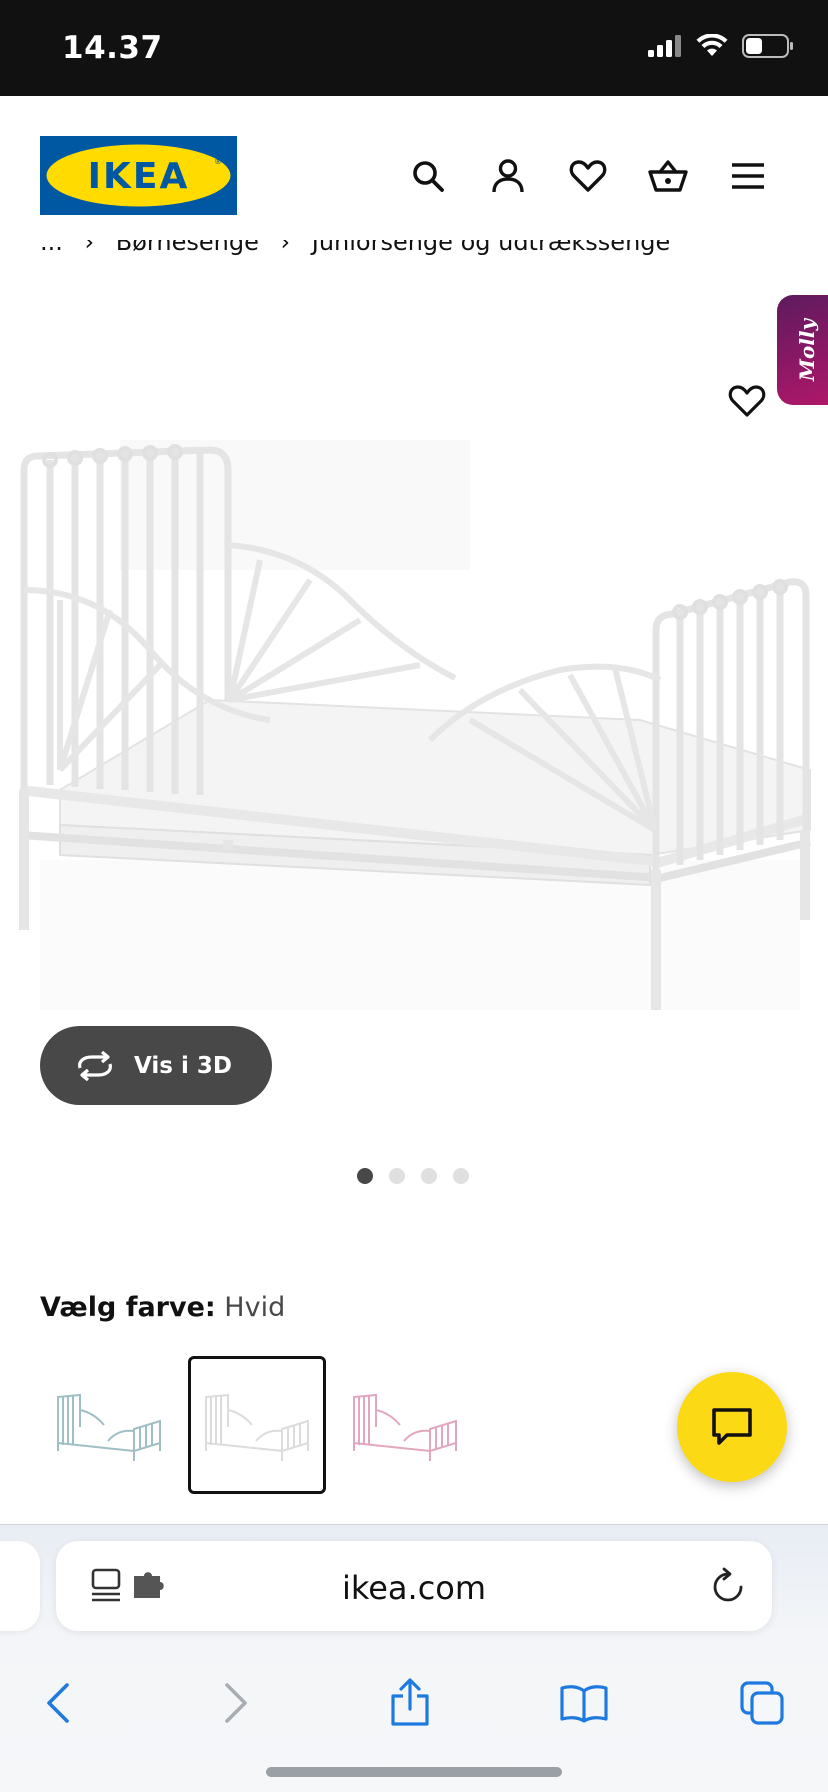 This screenshot has height=1792, width=828. Describe the element at coordinates (712, 45) in the screenshot. I see `wifi-icon` at that location.